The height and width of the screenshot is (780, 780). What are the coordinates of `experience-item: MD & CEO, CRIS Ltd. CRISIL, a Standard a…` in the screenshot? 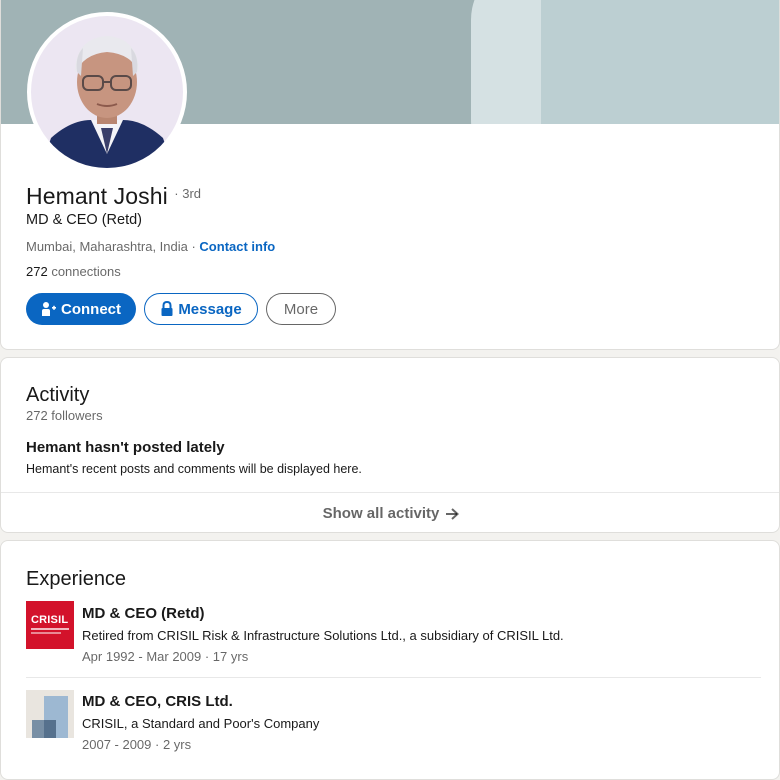 It's located at (393, 725).